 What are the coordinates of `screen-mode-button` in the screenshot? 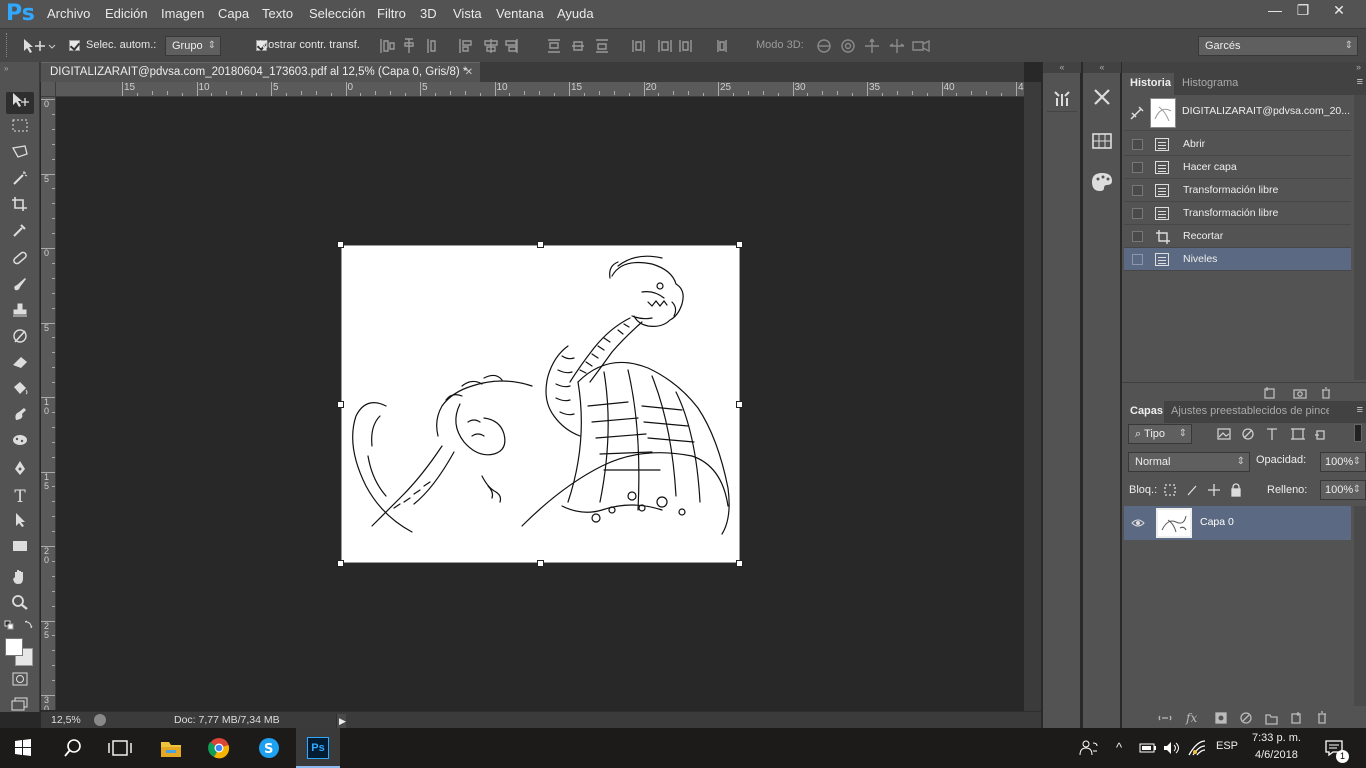 It's located at (20, 707).